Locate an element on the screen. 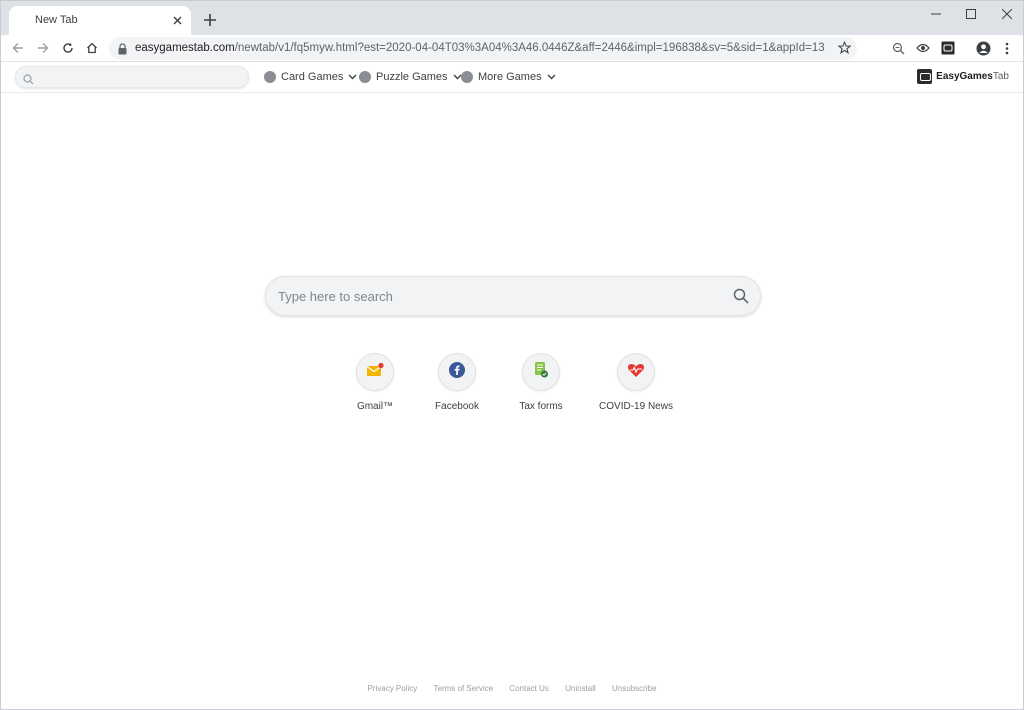 The image size is (1024, 710). footer-uninstall-link: Uninstall is located at coordinates (580, 688).